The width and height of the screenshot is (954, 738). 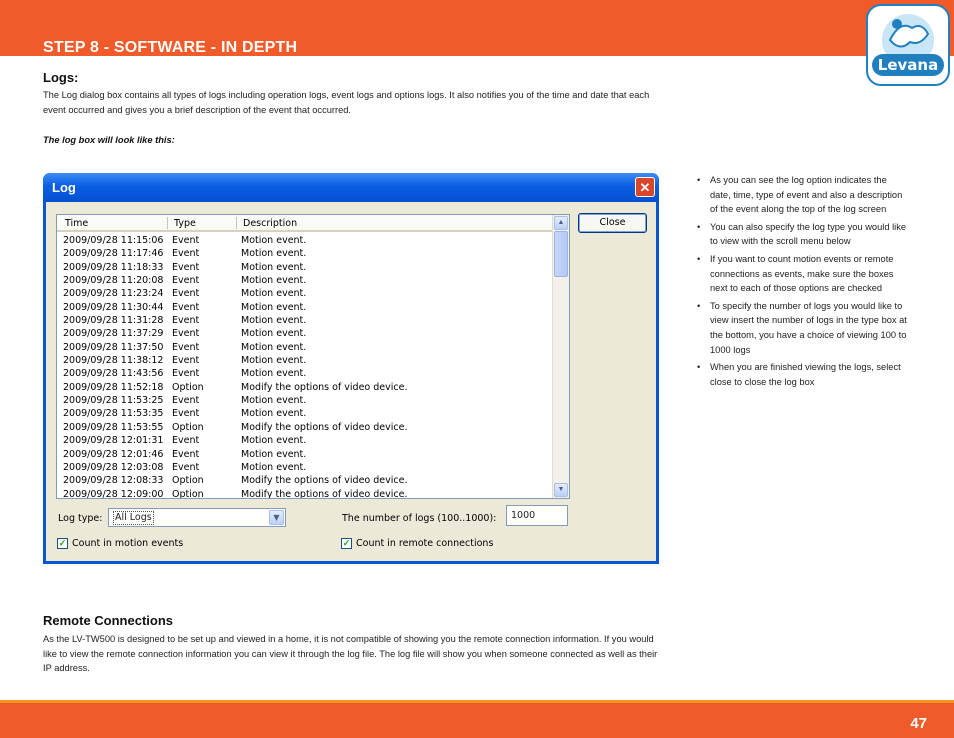 What do you see at coordinates (537, 515) in the screenshot?
I see `num-logs-input: 1000` at bounding box center [537, 515].